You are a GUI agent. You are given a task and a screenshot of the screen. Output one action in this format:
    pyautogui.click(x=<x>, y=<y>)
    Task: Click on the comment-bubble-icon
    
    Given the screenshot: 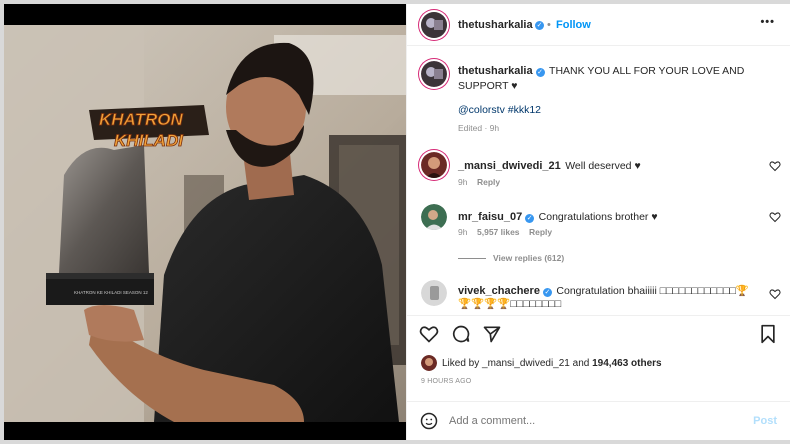 What is the action you would take?
    pyautogui.click(x=461, y=334)
    